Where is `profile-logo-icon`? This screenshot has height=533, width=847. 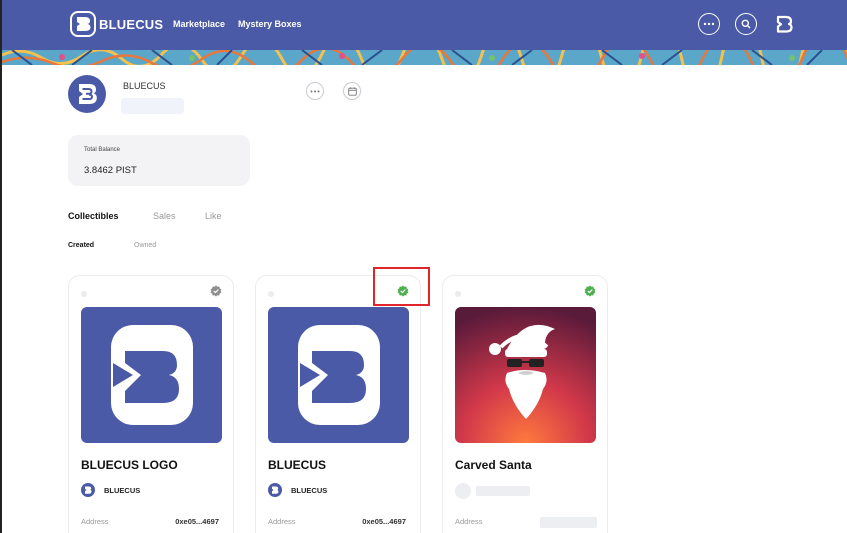 profile-logo-icon is located at coordinates (784, 24).